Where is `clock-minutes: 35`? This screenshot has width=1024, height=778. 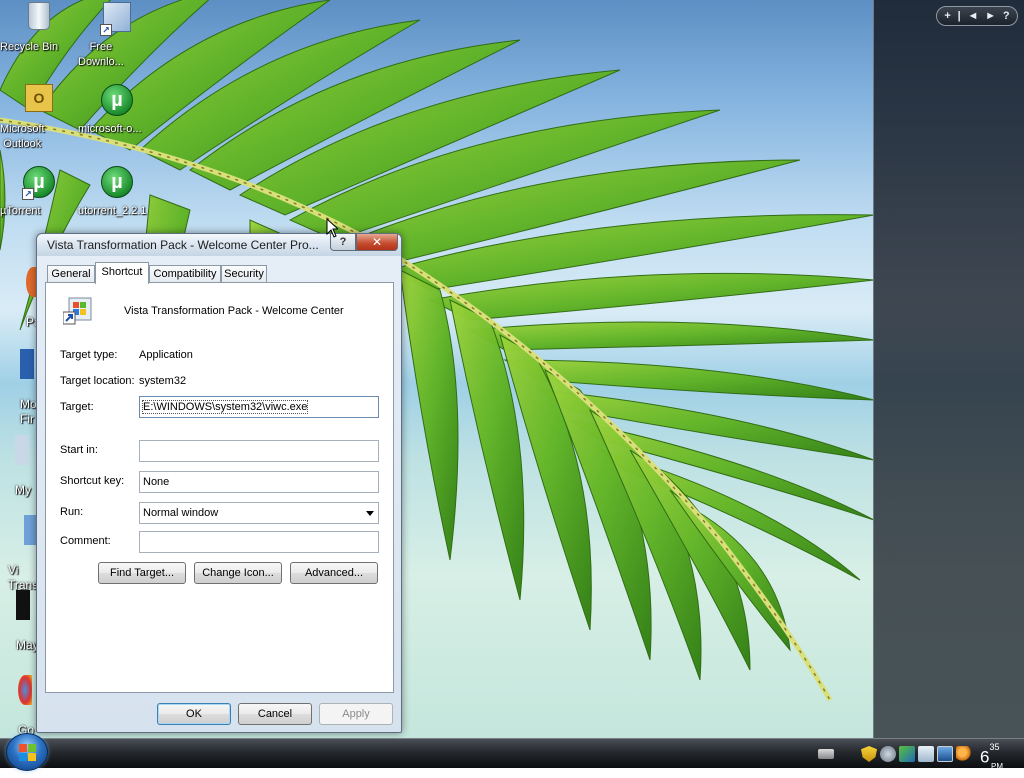
clock-minutes: 35 is located at coordinates (994, 747).